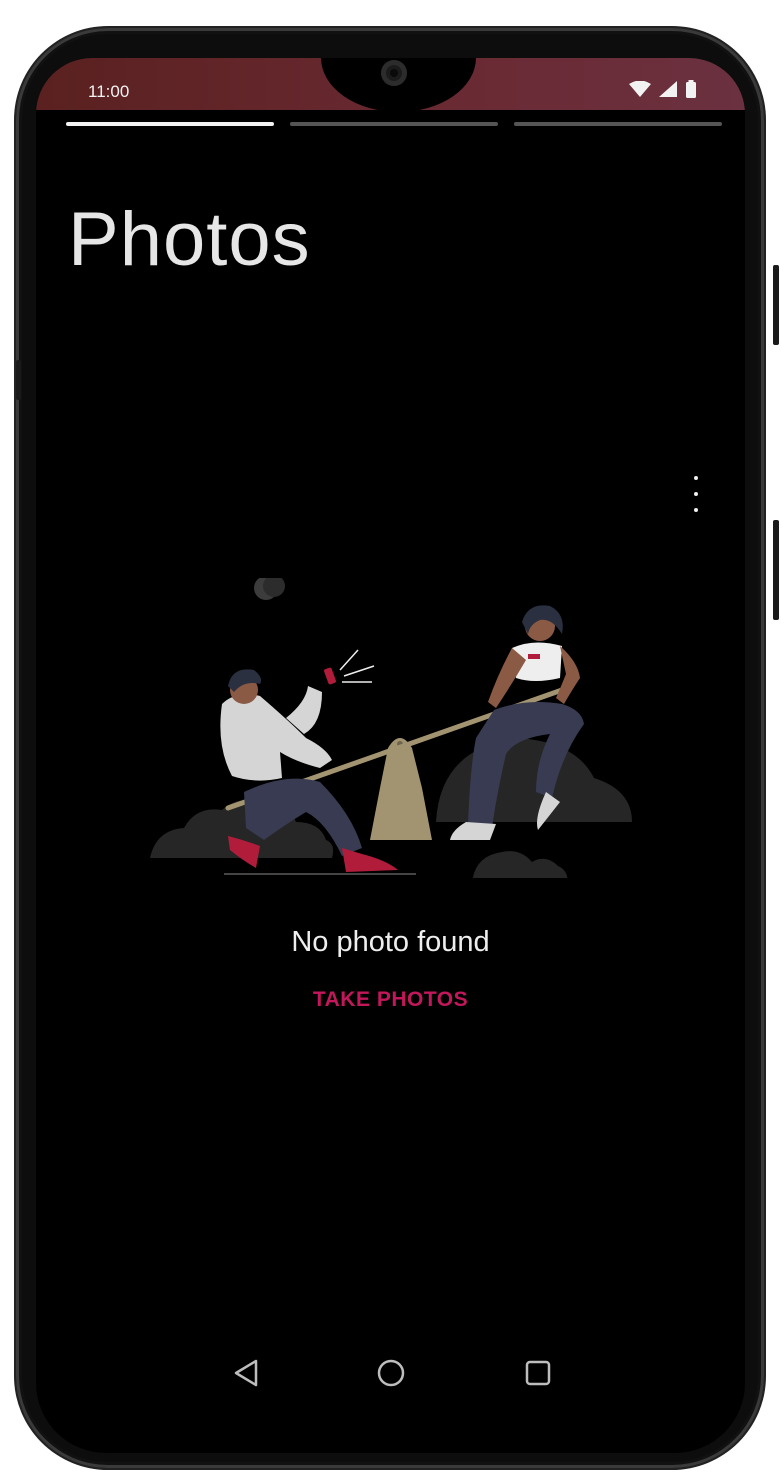  What do you see at coordinates (776, 570) in the screenshot?
I see `volume-button` at bounding box center [776, 570].